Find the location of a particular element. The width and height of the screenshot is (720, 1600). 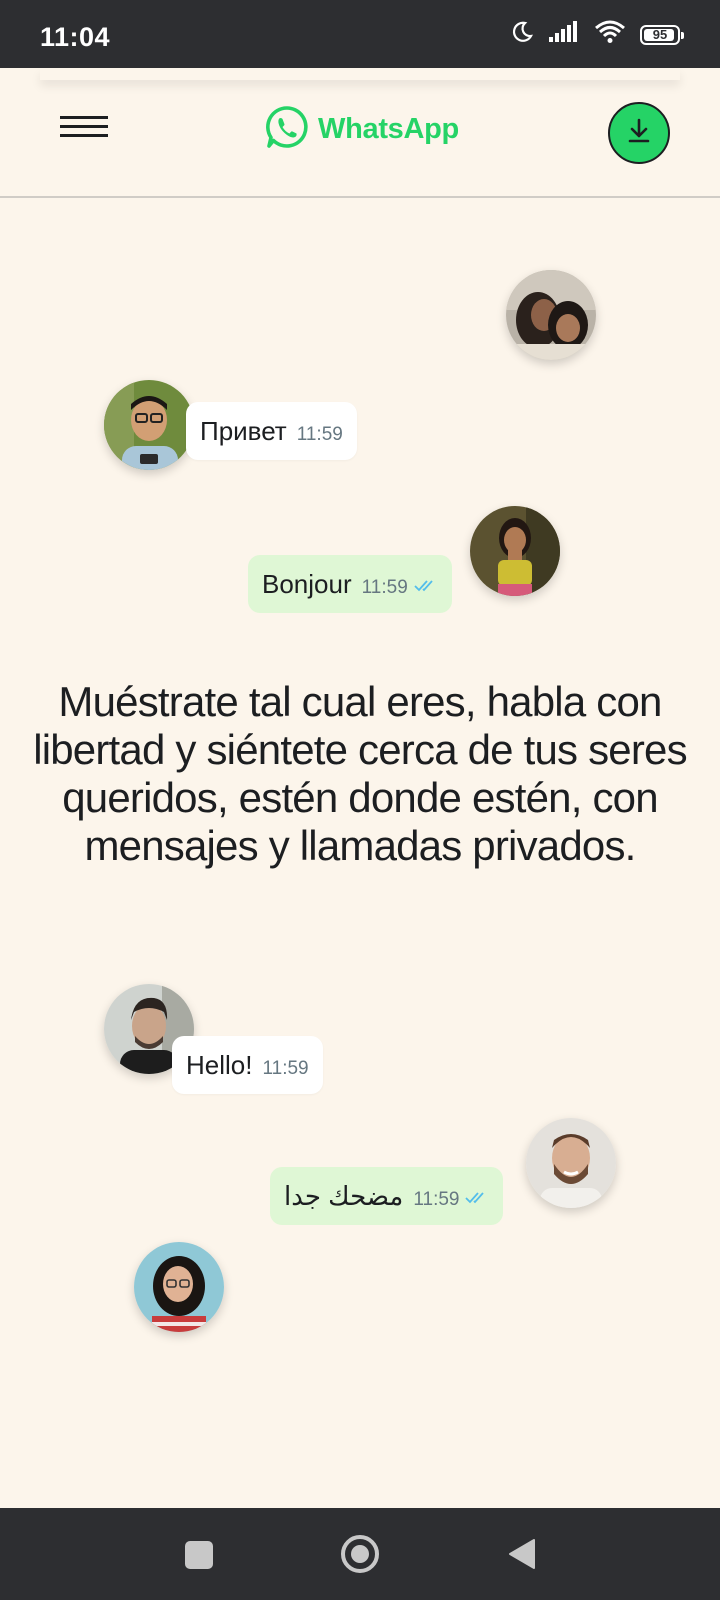

download-button is located at coordinates (639, 133).